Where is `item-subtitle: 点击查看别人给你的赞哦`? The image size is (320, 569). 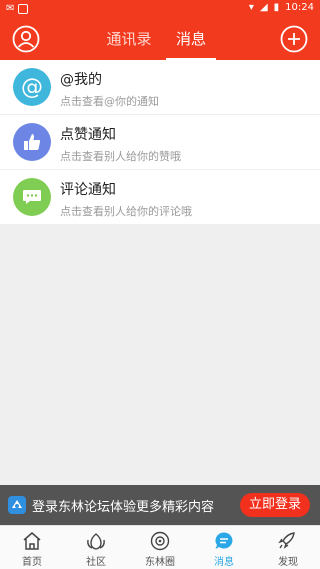
item-subtitle: 点击查看别人给你的赞哦 is located at coordinates (120, 156).